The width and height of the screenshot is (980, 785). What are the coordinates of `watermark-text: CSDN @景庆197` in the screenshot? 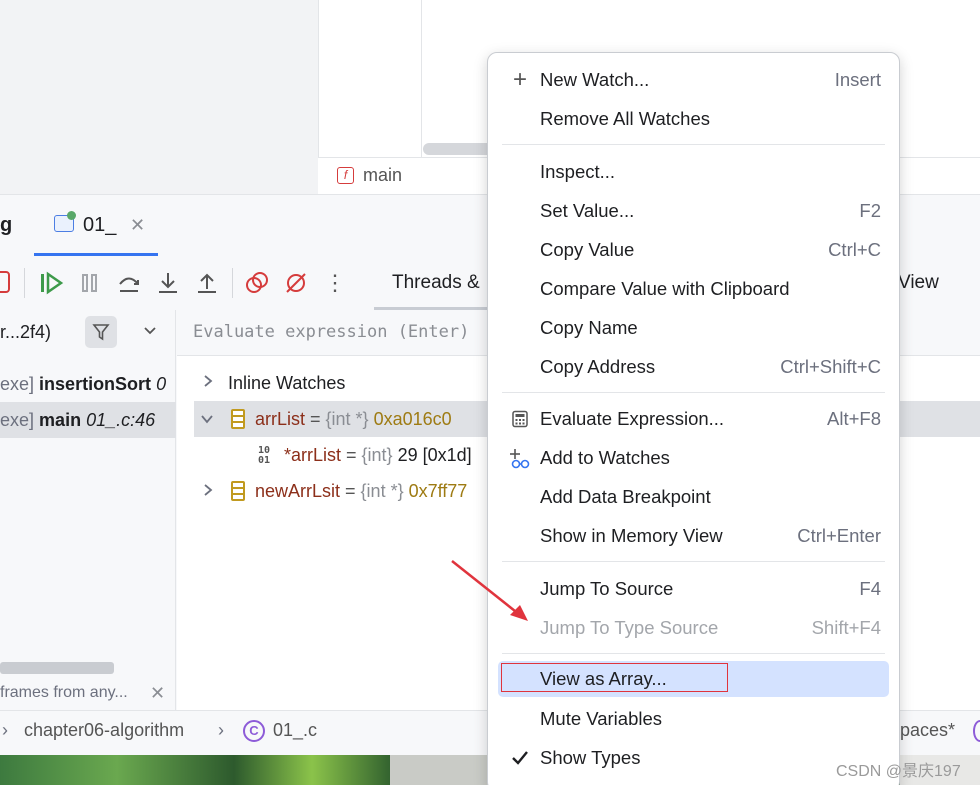 It's located at (898, 771).